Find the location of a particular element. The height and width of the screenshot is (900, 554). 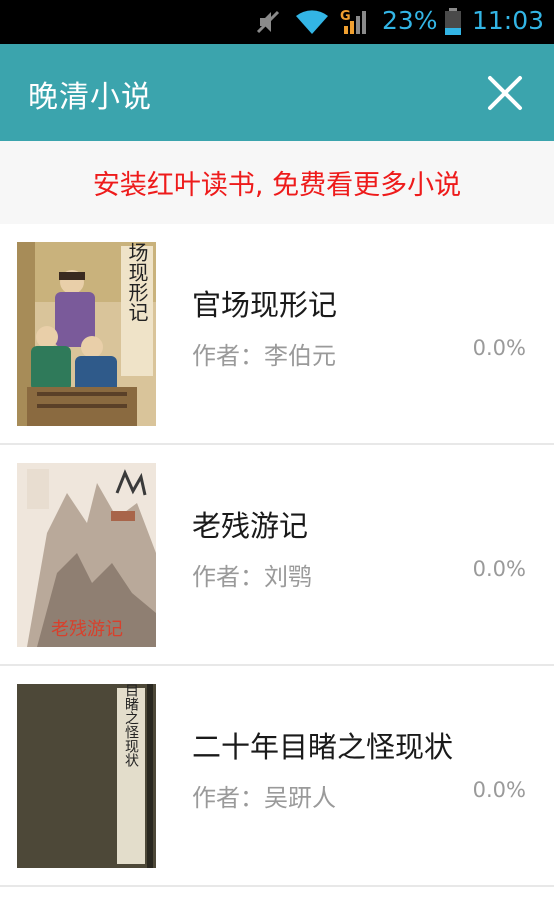

signal-icon: G is located at coordinates (353, 21).